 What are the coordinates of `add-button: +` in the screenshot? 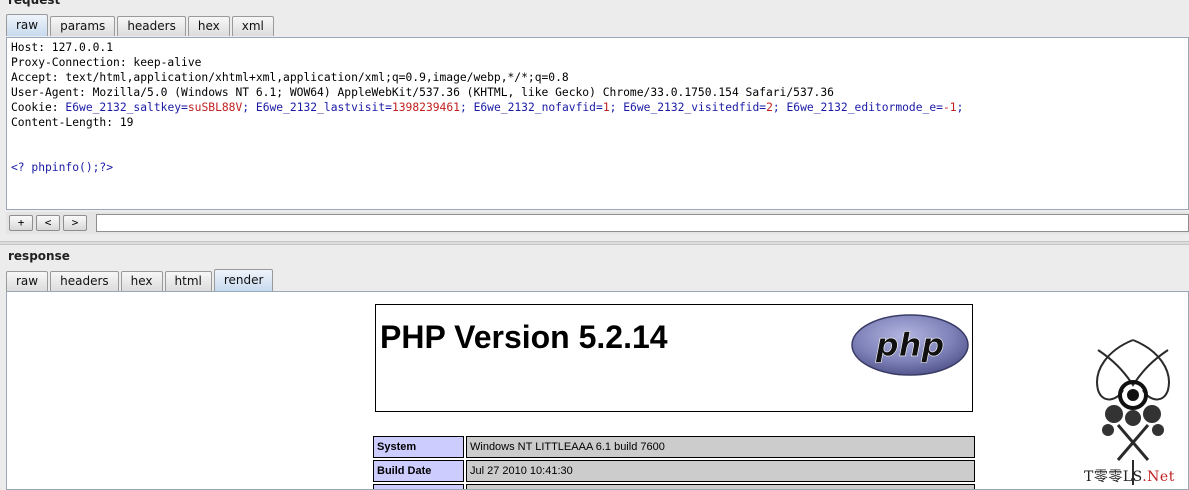 It's located at (21, 223).